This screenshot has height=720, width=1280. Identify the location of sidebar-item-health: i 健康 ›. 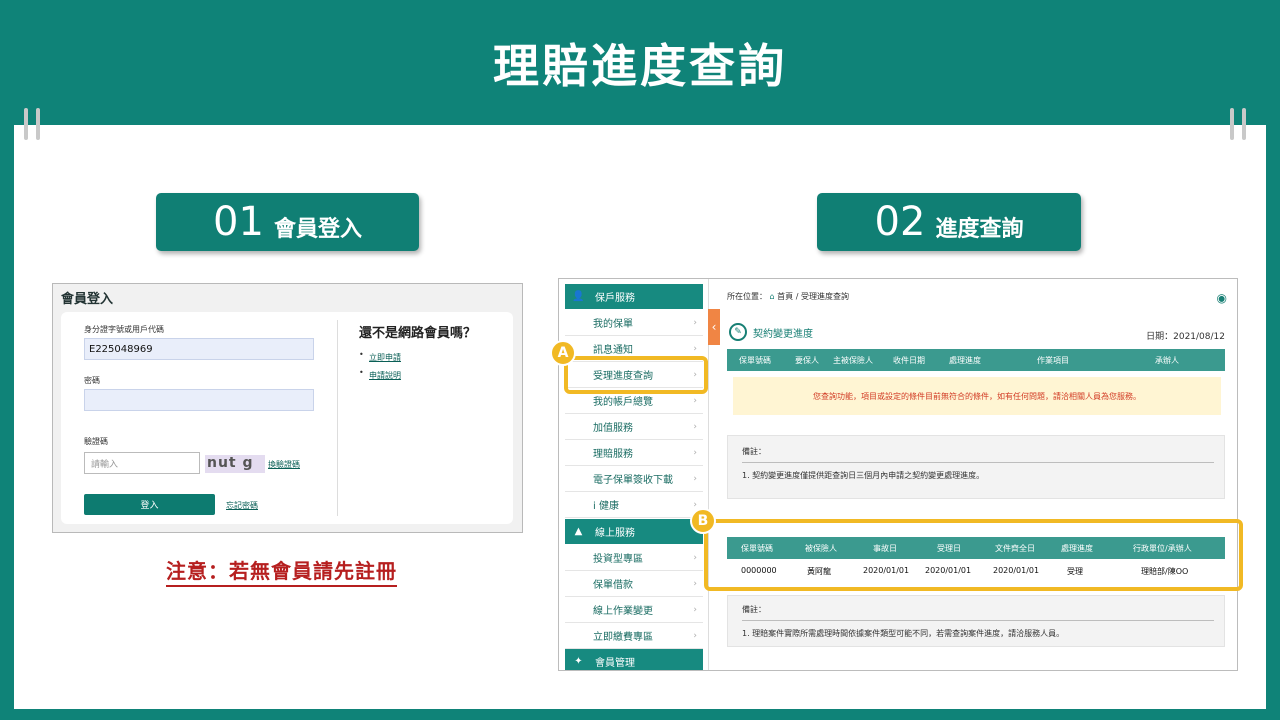
(634, 505).